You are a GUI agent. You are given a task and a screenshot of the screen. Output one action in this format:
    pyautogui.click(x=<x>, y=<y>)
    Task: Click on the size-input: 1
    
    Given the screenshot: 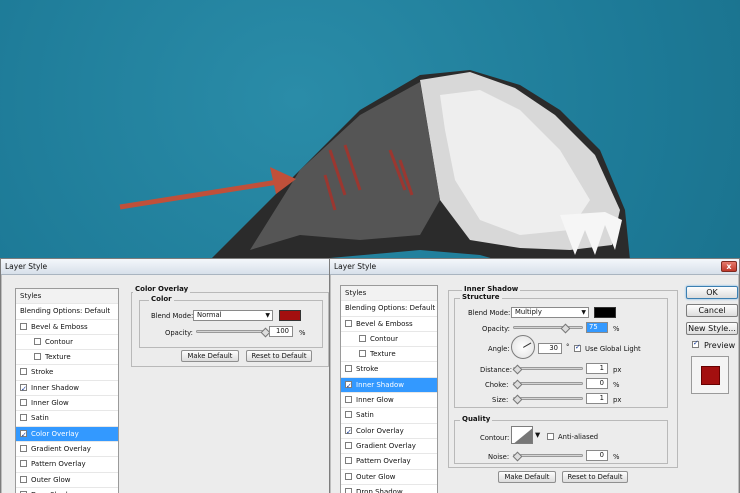 What is the action you would take?
    pyautogui.click(x=597, y=398)
    